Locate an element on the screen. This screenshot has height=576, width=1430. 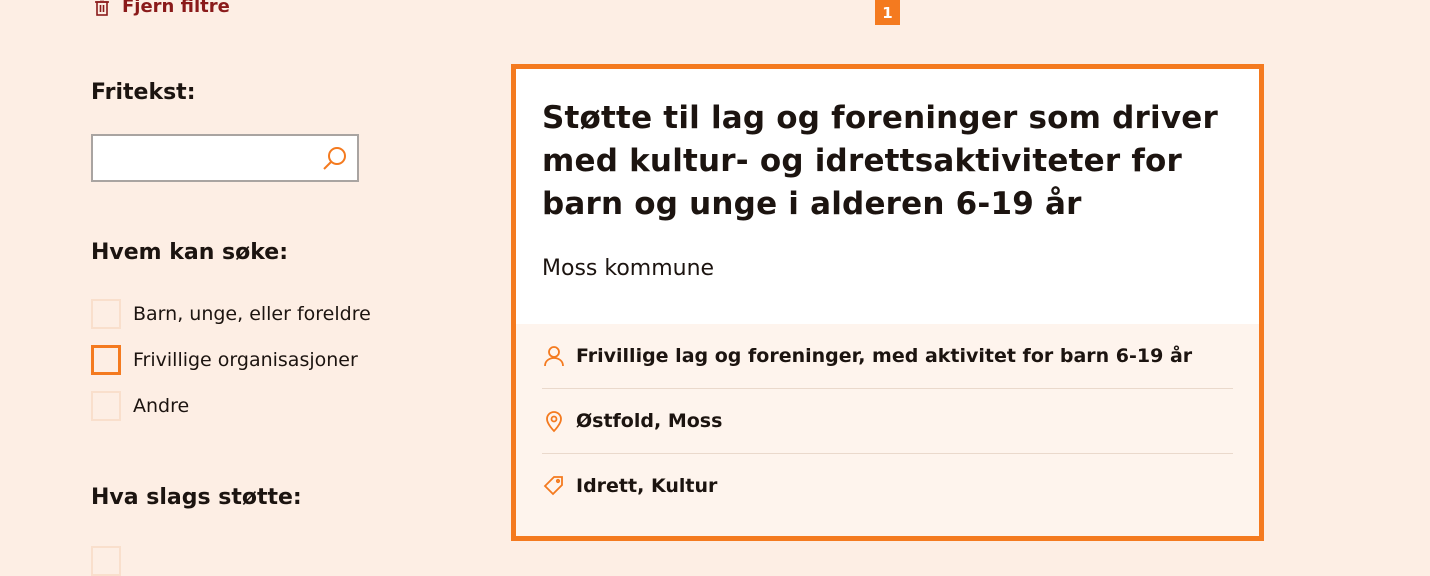
freetext-title: Fritekst: is located at coordinates (143, 92).